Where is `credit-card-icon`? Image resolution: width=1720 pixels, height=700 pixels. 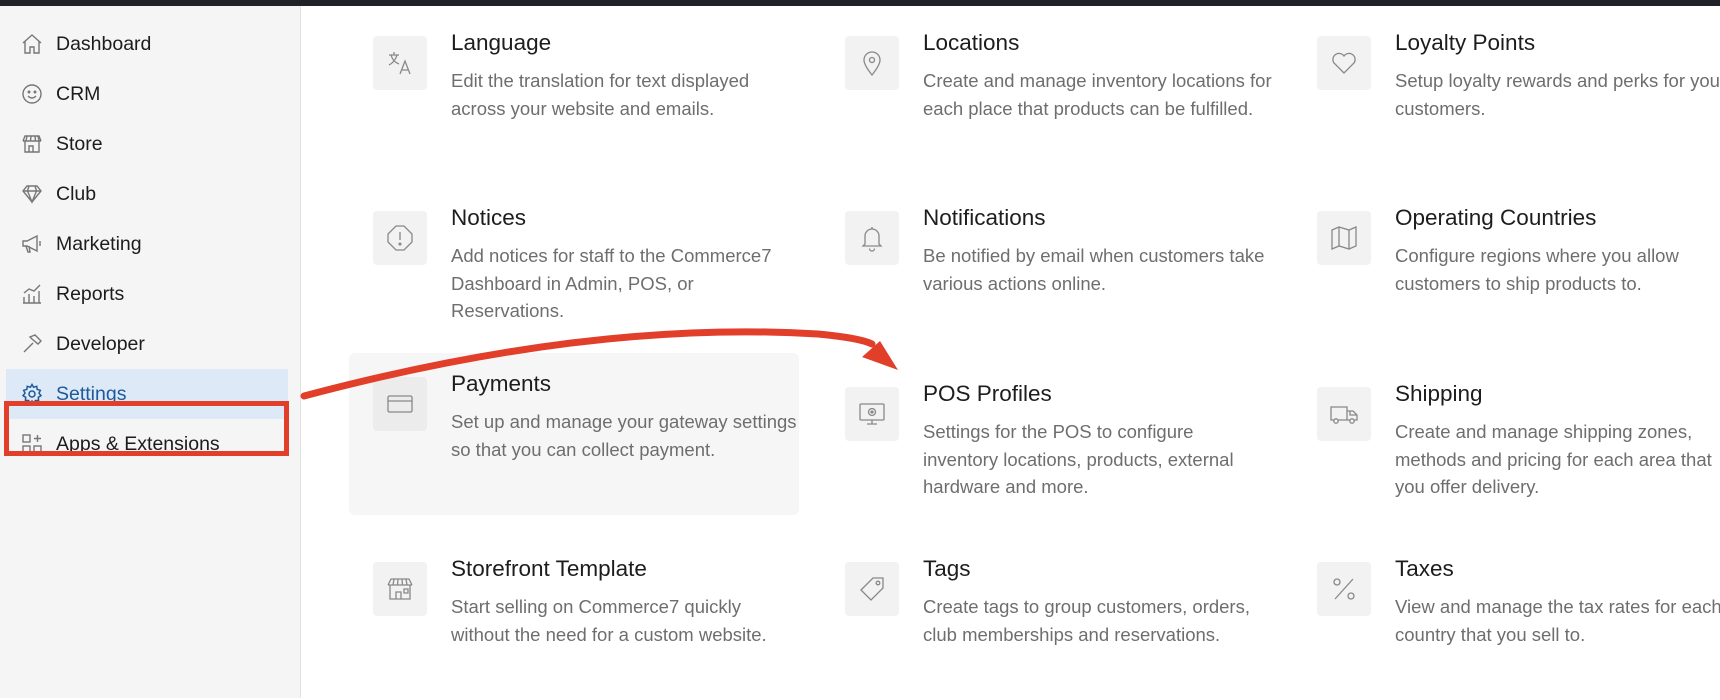
credit-card-icon is located at coordinates (400, 404).